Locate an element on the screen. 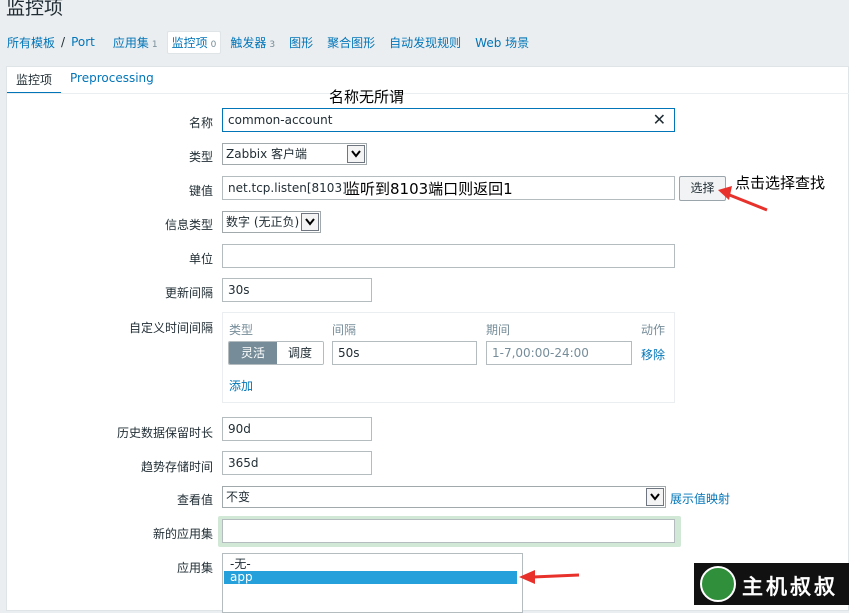 The width and height of the screenshot is (849, 613). name-input: common-account ✕ is located at coordinates (448, 120).